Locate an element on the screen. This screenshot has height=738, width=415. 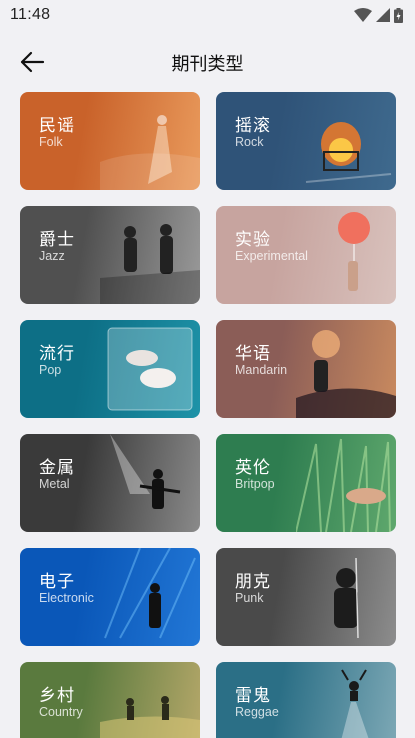
genre-name-cn: 华语 is located at coordinates (253, 354).